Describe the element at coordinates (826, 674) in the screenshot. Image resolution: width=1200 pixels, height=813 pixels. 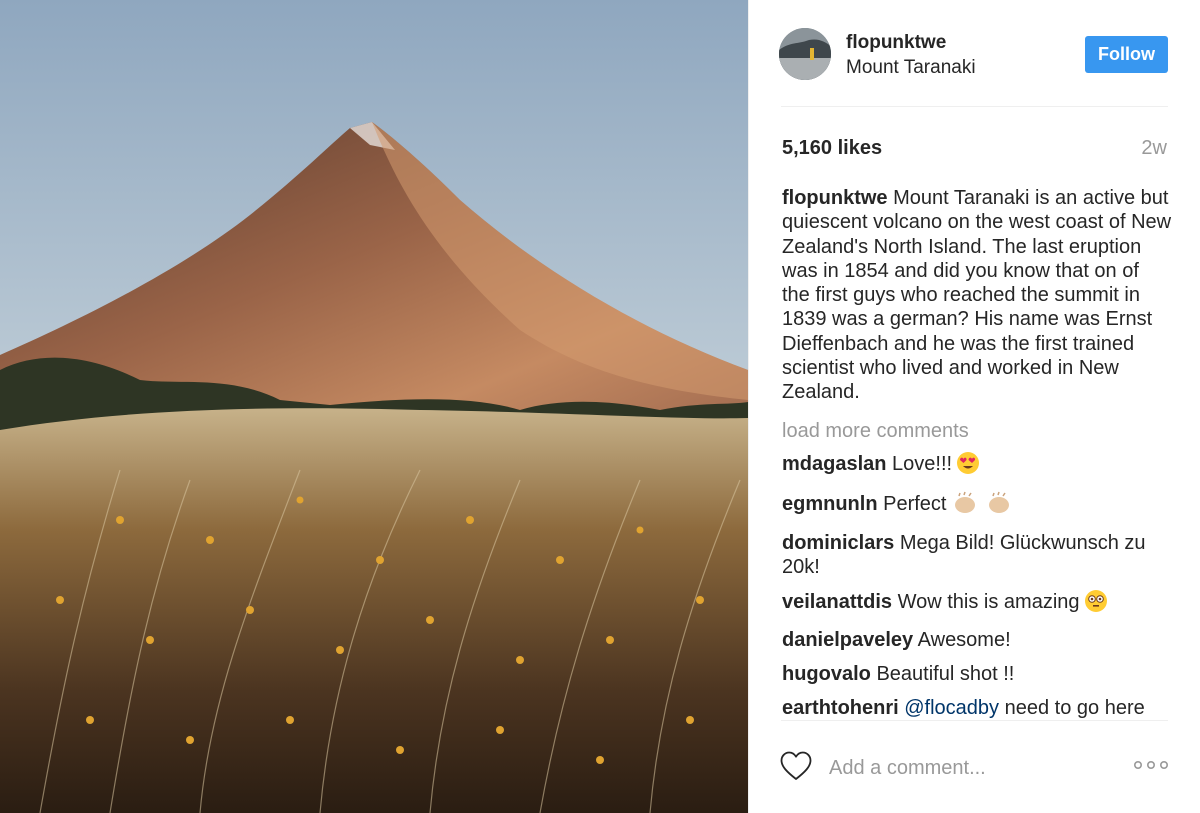
I see `comment-username: hugovalo` at that location.